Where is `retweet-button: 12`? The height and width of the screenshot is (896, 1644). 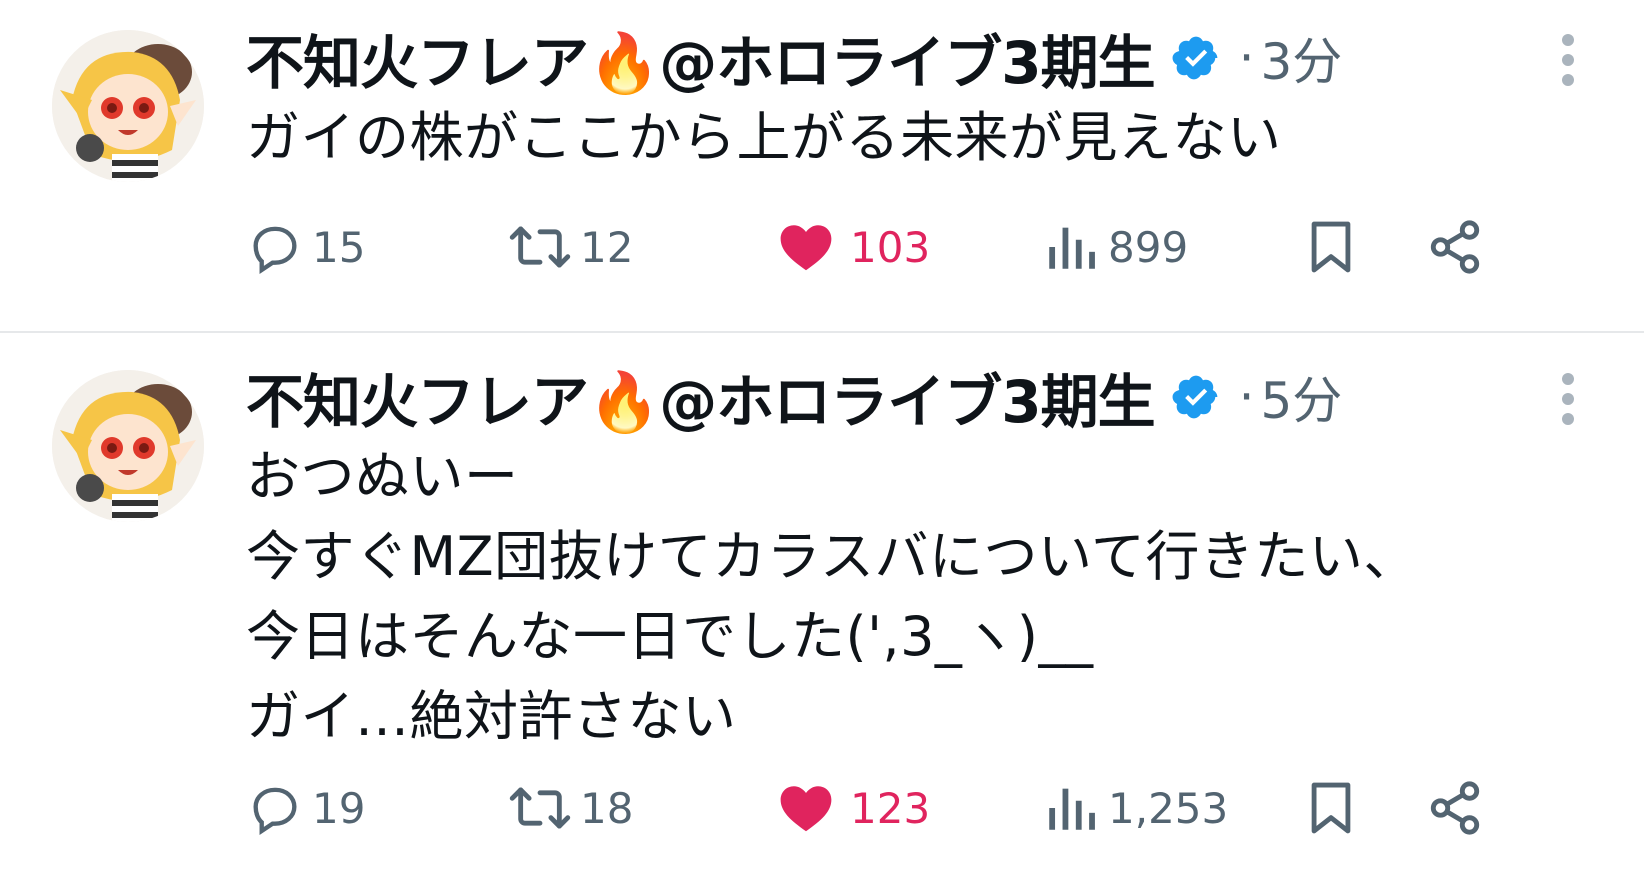
retweet-button: 12 is located at coordinates (570, 247).